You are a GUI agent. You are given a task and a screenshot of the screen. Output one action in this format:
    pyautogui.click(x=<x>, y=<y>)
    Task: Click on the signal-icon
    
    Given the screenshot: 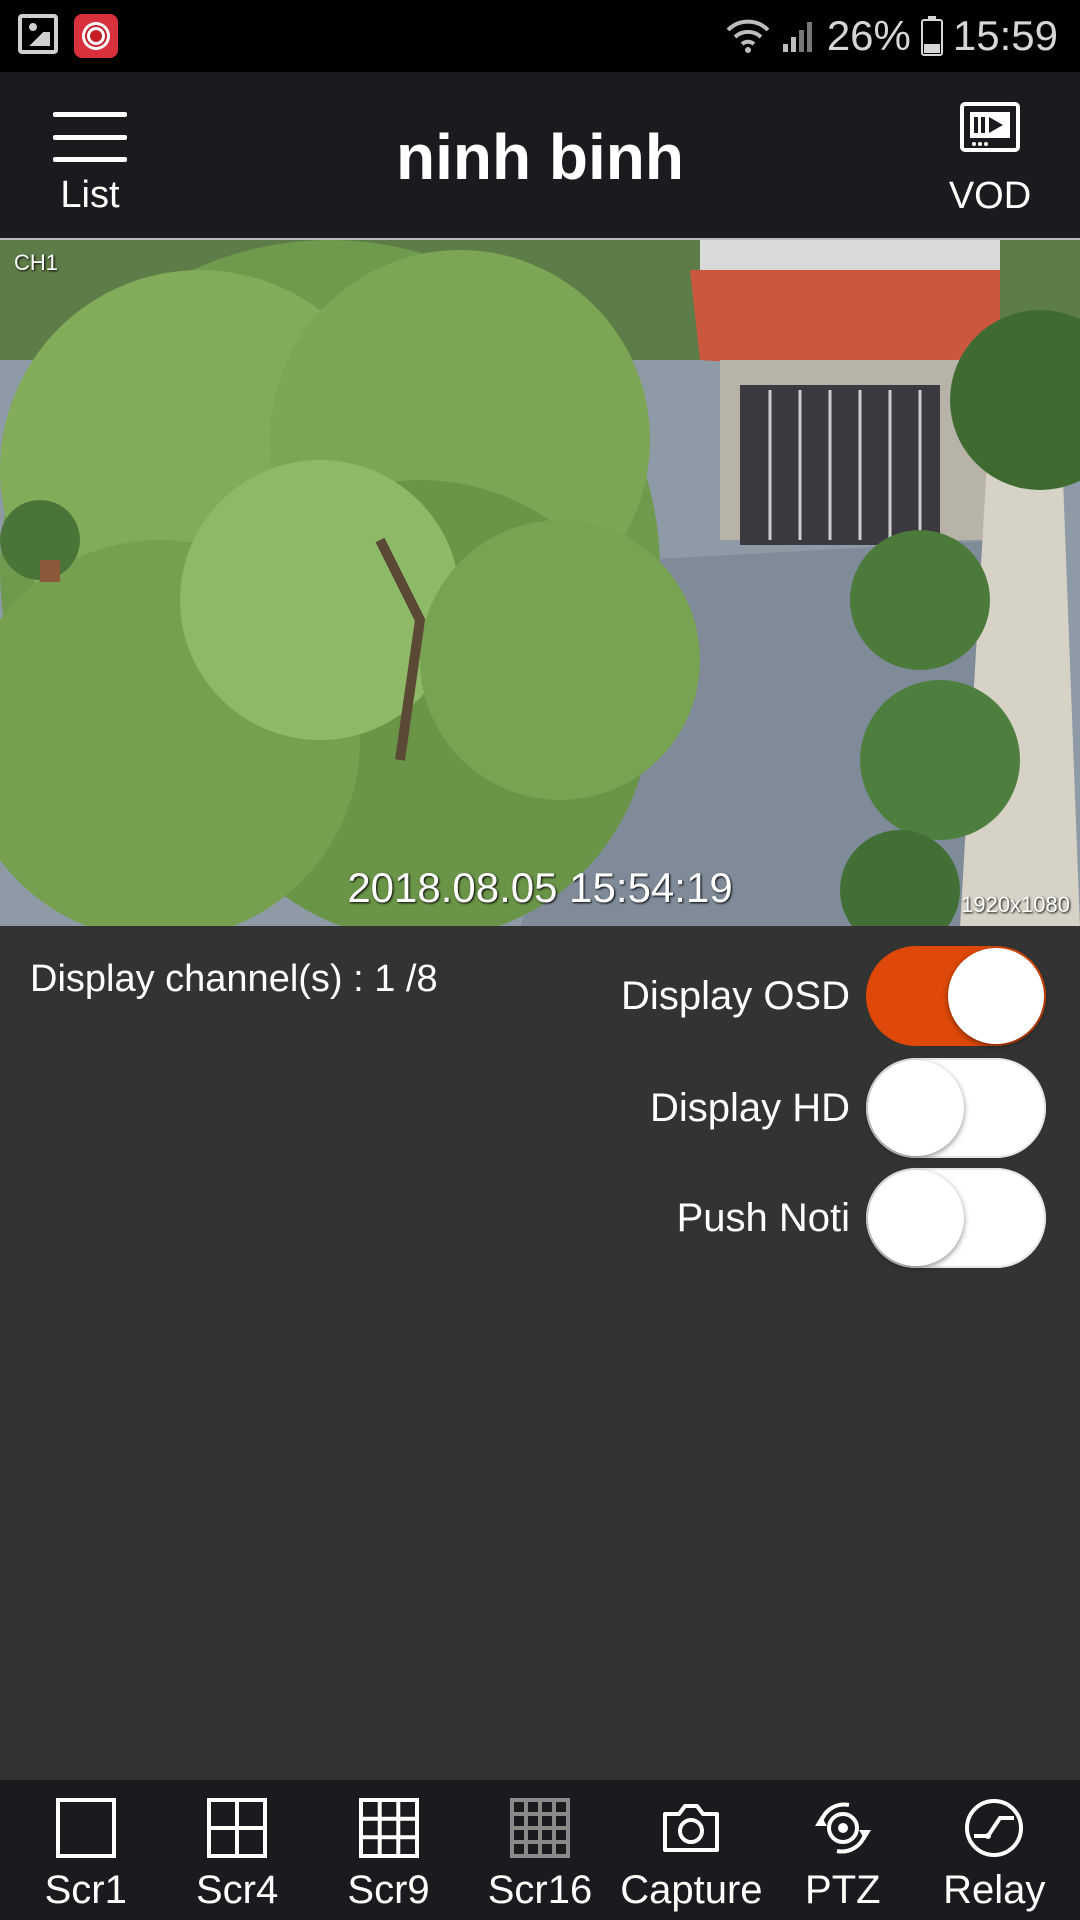 What is the action you would take?
    pyautogui.click(x=797, y=37)
    